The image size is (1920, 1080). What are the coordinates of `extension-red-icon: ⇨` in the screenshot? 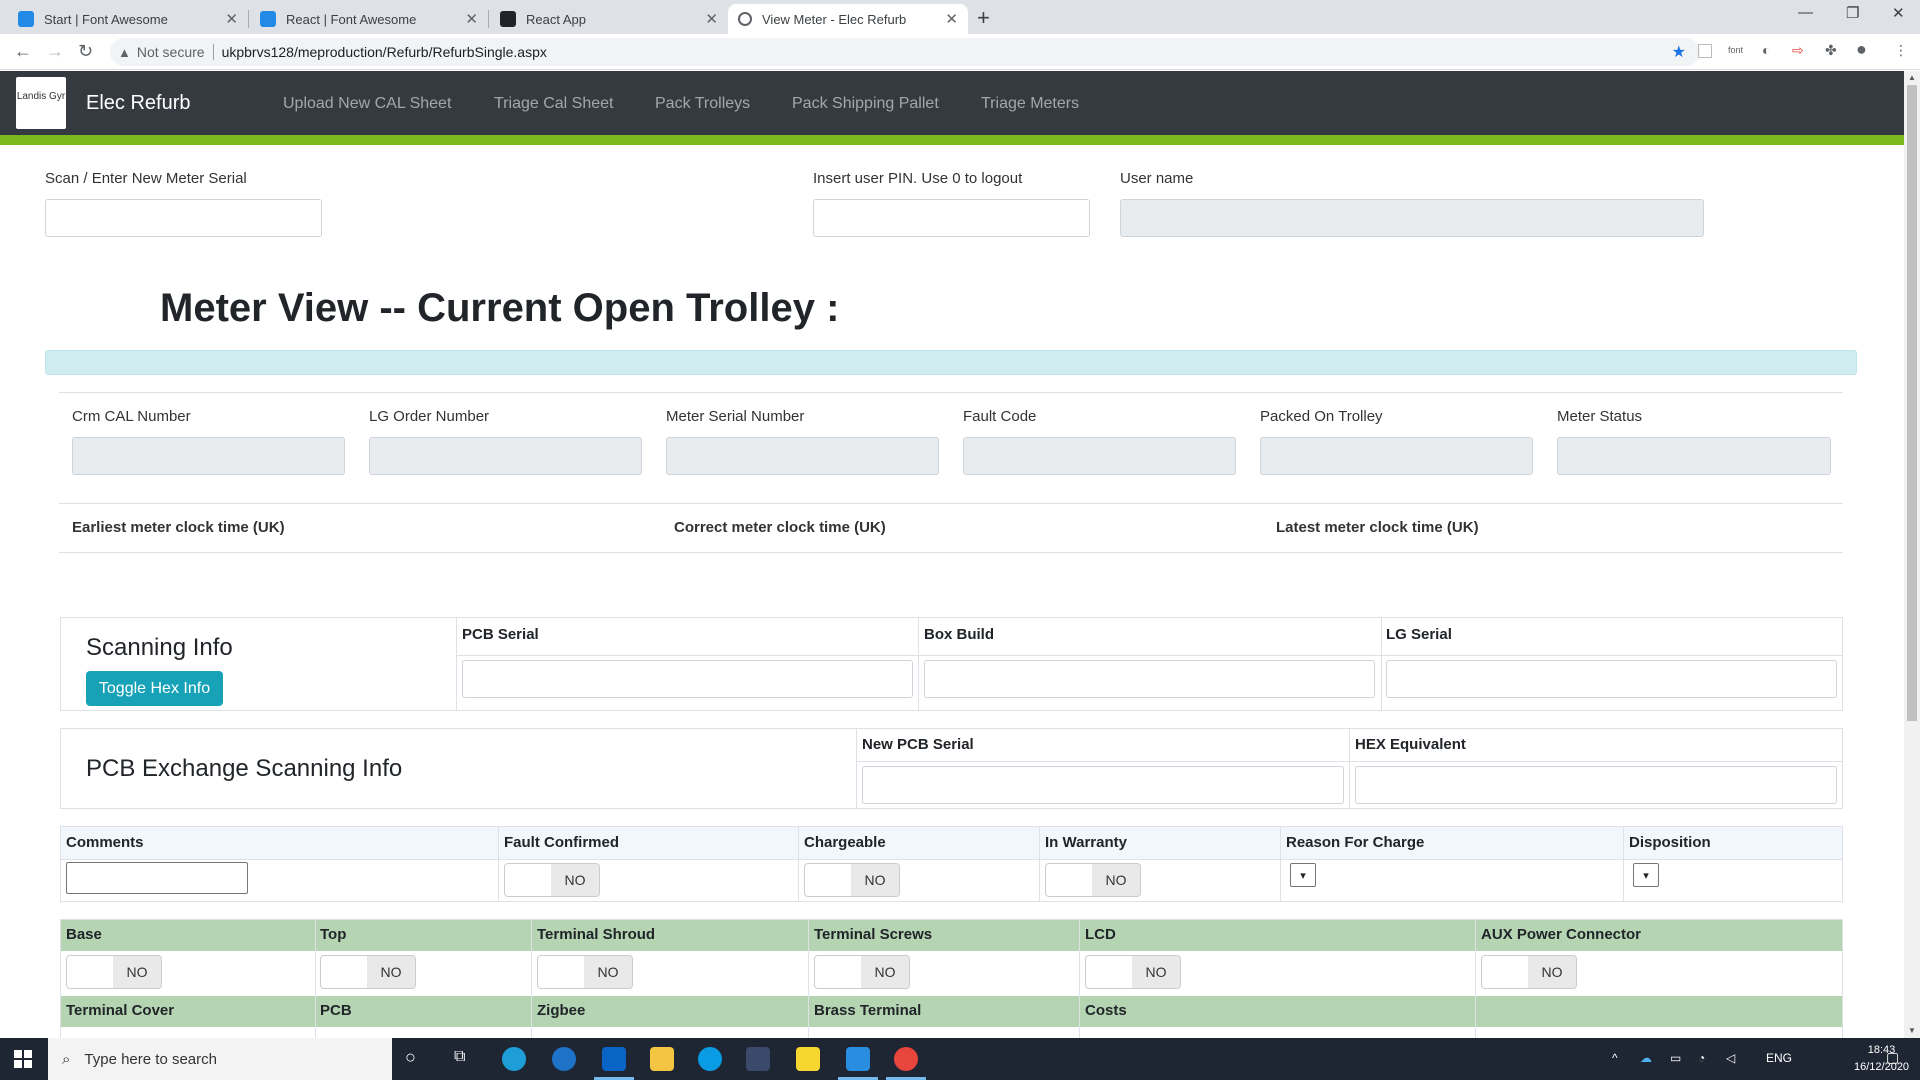 It's located at (1798, 50).